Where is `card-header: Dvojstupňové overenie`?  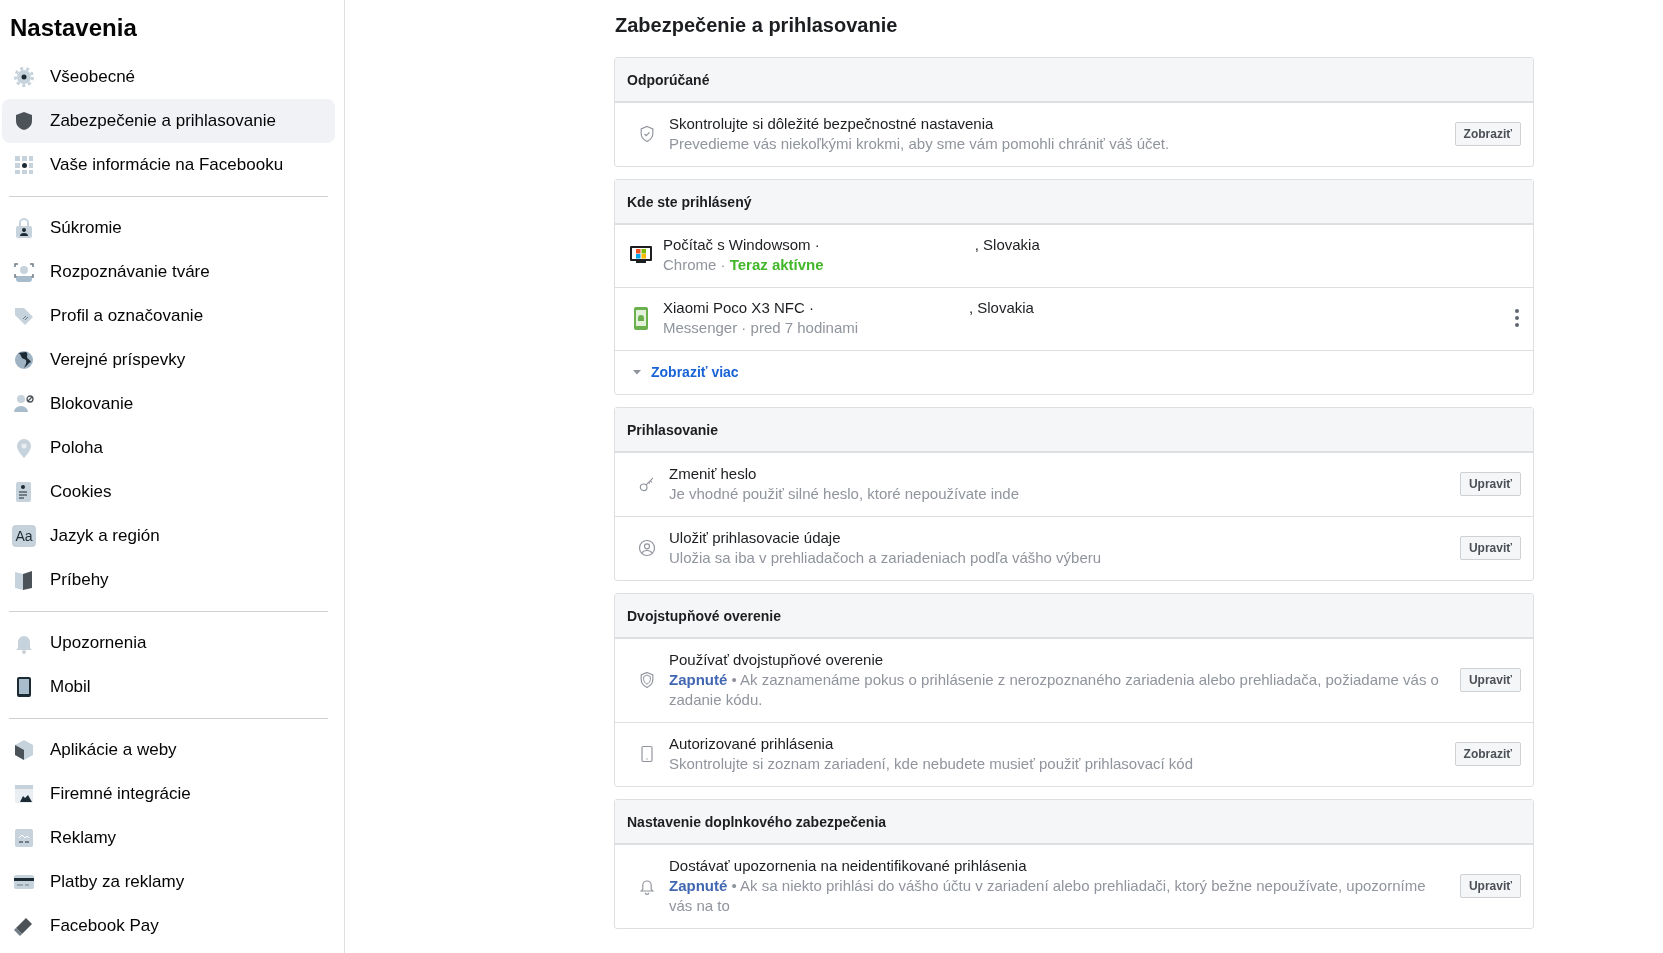
card-header: Dvojstupňové overenie is located at coordinates (1074, 616).